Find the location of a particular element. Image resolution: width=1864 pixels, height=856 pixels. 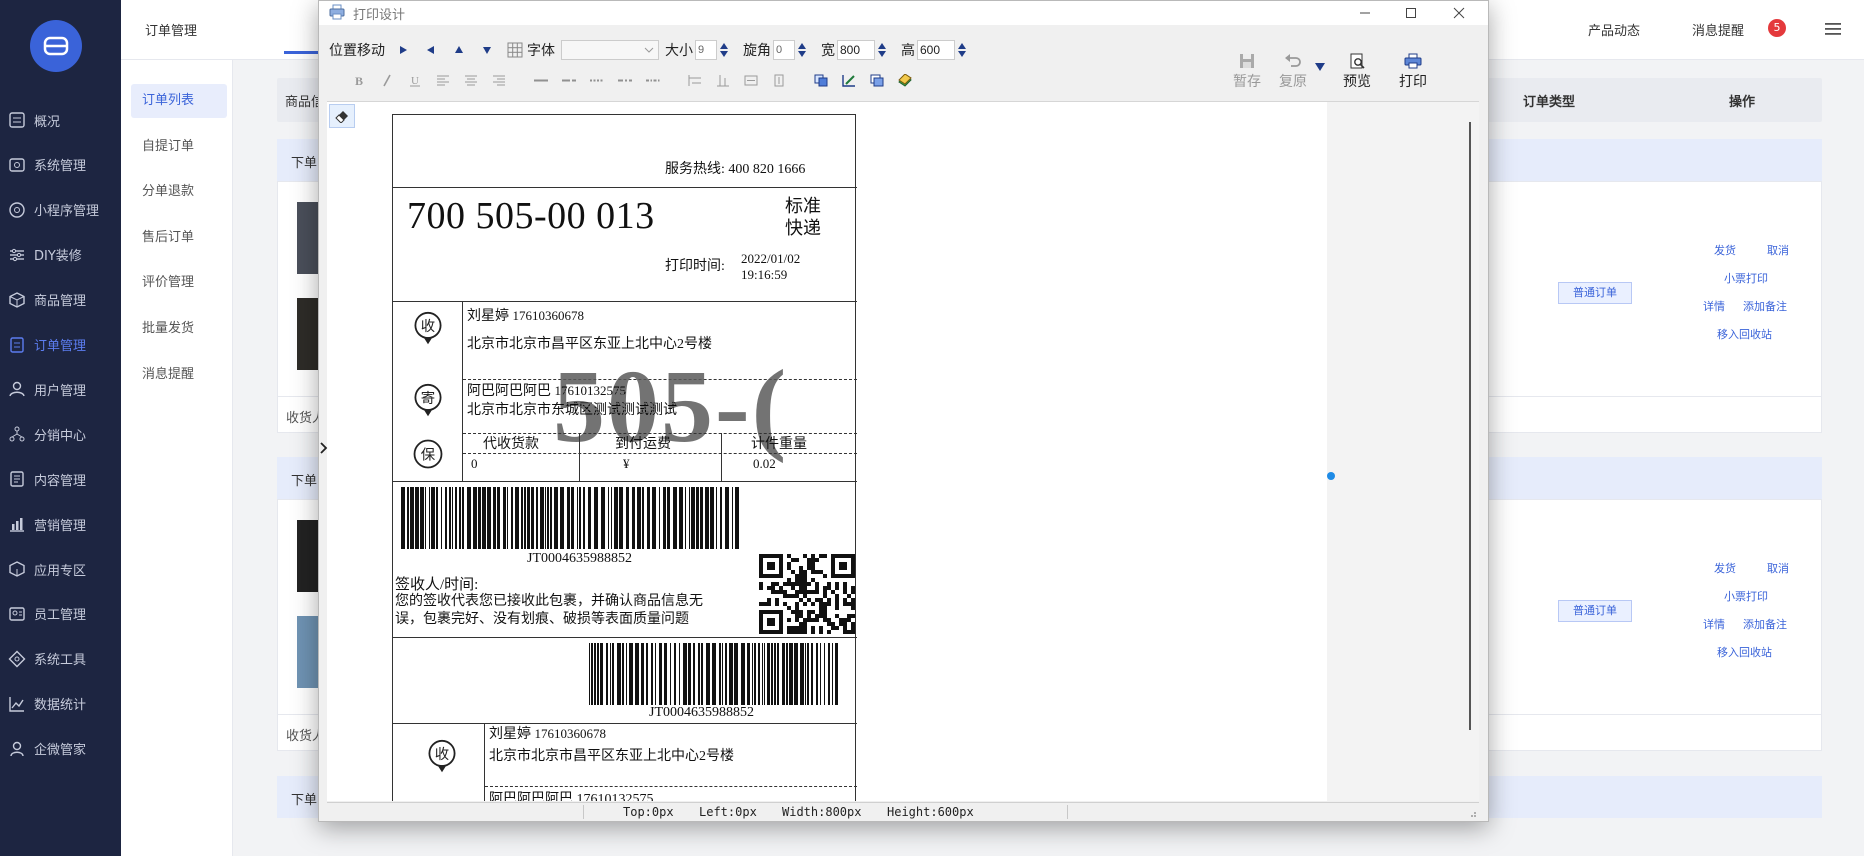

sidebar-item: 营销管理 is located at coordinates (60, 524).